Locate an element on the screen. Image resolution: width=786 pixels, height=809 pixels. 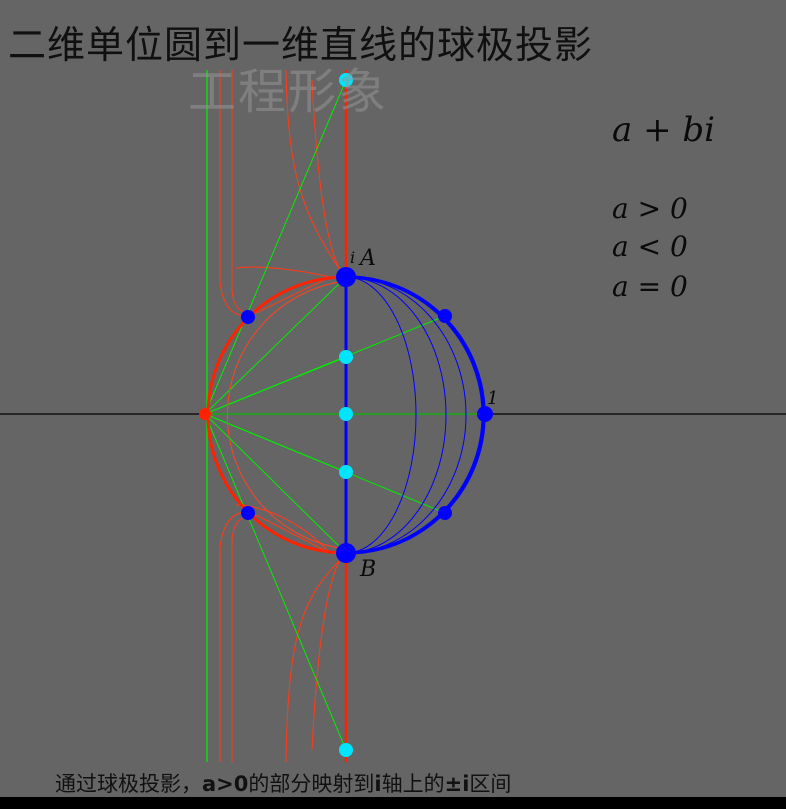
condition-a-zero: a = 0 is located at coordinates (650, 286).